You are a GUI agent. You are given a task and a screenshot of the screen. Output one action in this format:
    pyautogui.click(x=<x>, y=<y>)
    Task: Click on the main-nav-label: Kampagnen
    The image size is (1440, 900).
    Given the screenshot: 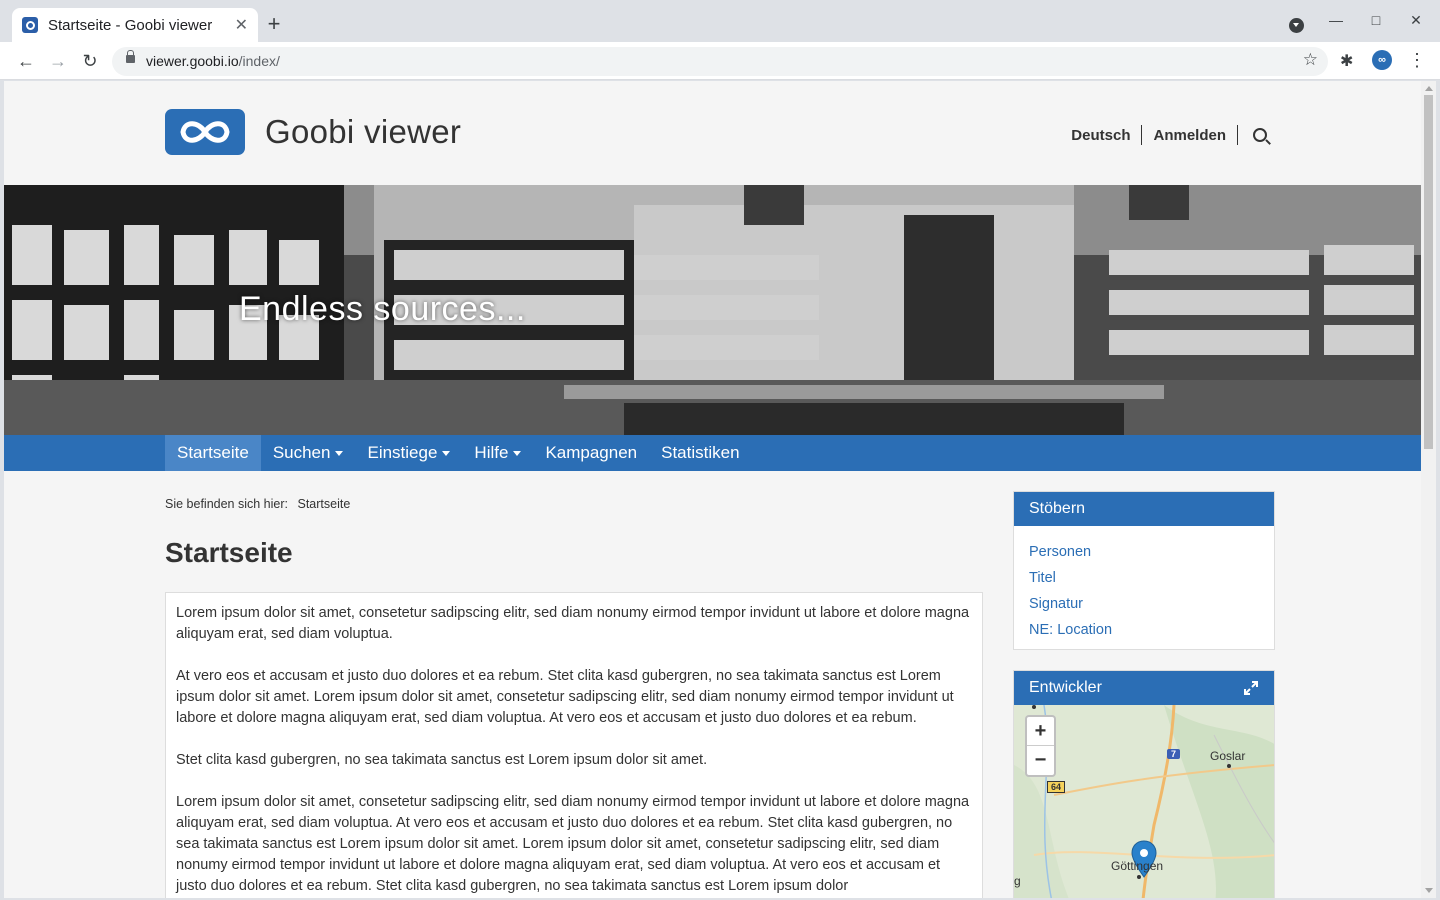 What is the action you would take?
    pyautogui.click(x=591, y=452)
    